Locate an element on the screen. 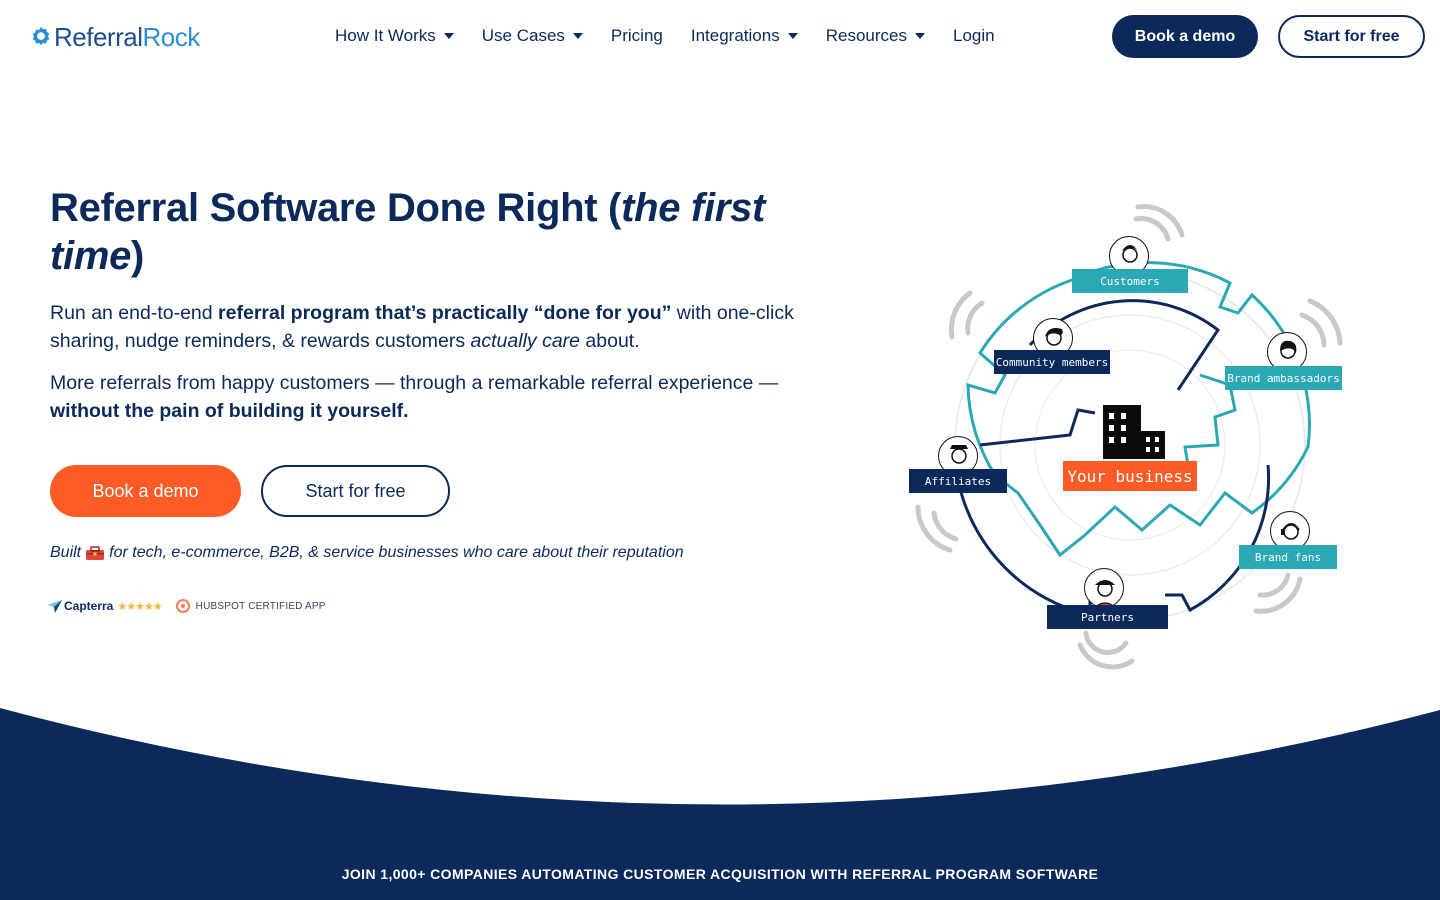  nav-login: Login is located at coordinates (974, 36).